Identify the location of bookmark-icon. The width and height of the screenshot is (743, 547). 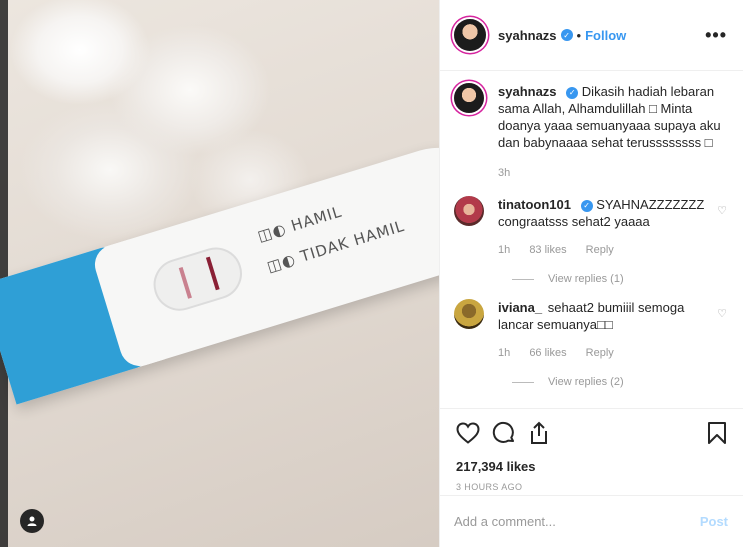
(717, 433).